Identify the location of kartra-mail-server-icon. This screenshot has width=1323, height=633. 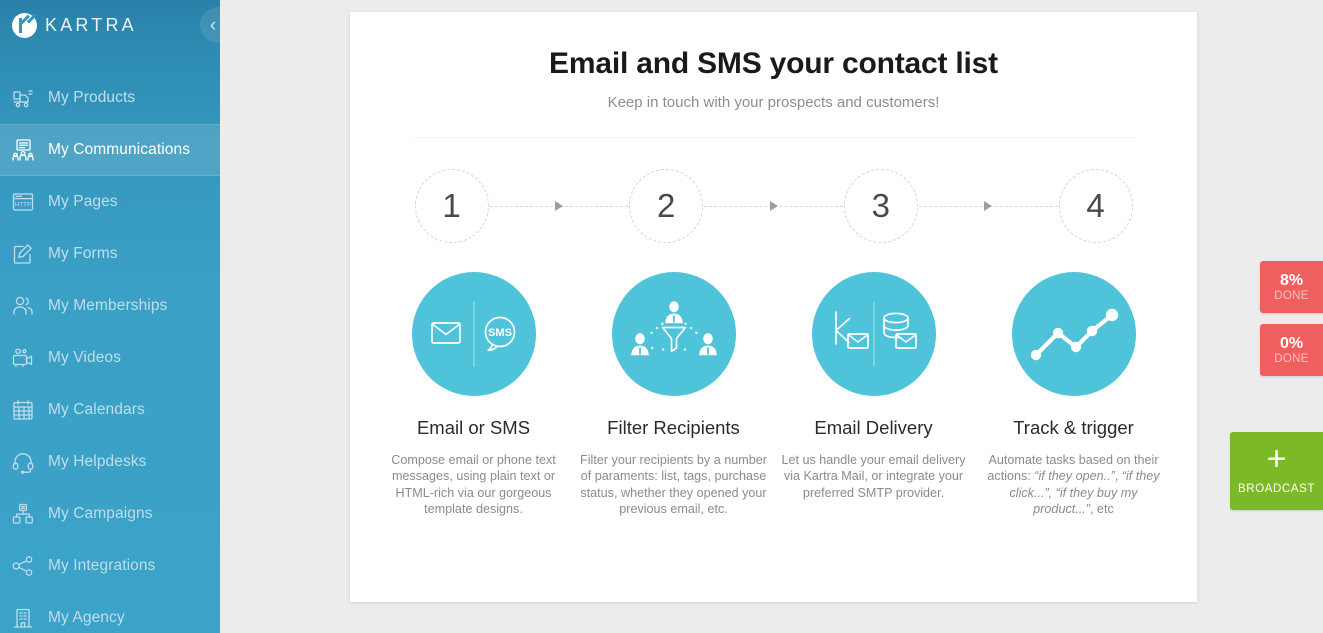
(873, 334).